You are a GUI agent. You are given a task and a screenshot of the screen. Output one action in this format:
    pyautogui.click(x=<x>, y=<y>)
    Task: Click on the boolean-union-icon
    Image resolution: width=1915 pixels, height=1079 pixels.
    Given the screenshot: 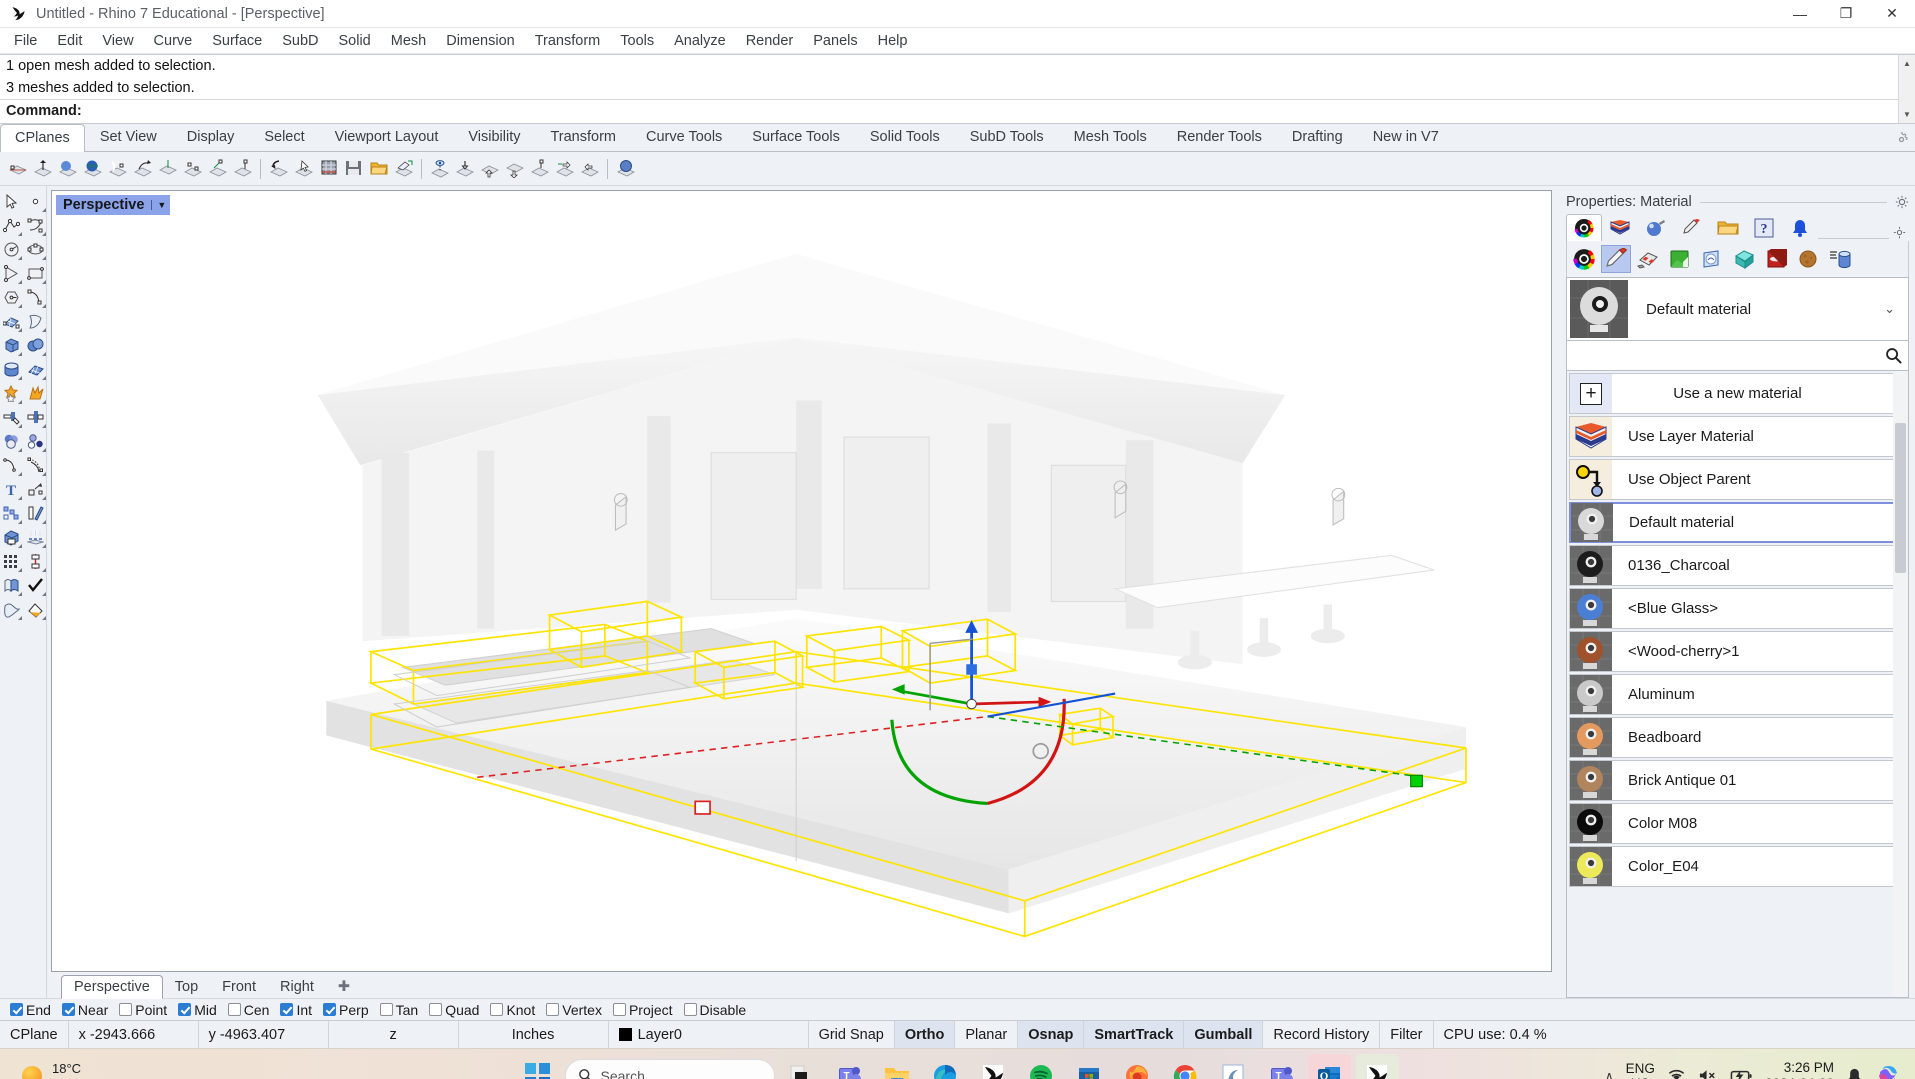 What is the action you would take?
    pyautogui.click(x=11, y=393)
    